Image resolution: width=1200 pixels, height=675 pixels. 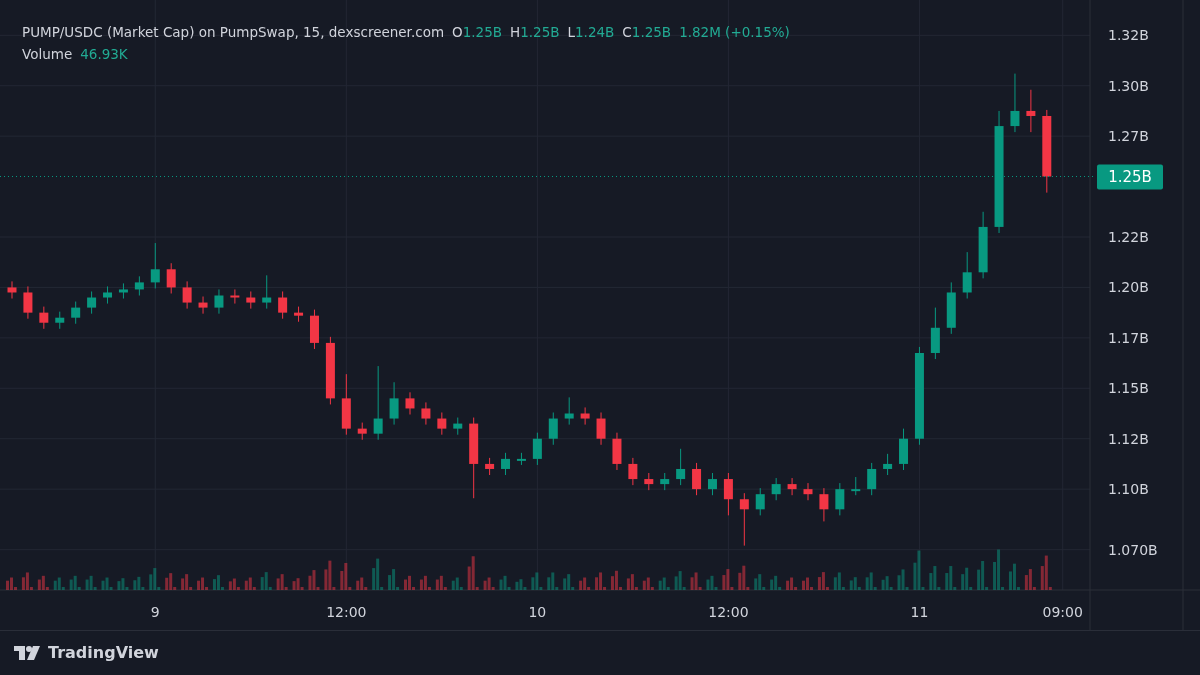 I want to click on logo-icon, so click(x=27, y=653).